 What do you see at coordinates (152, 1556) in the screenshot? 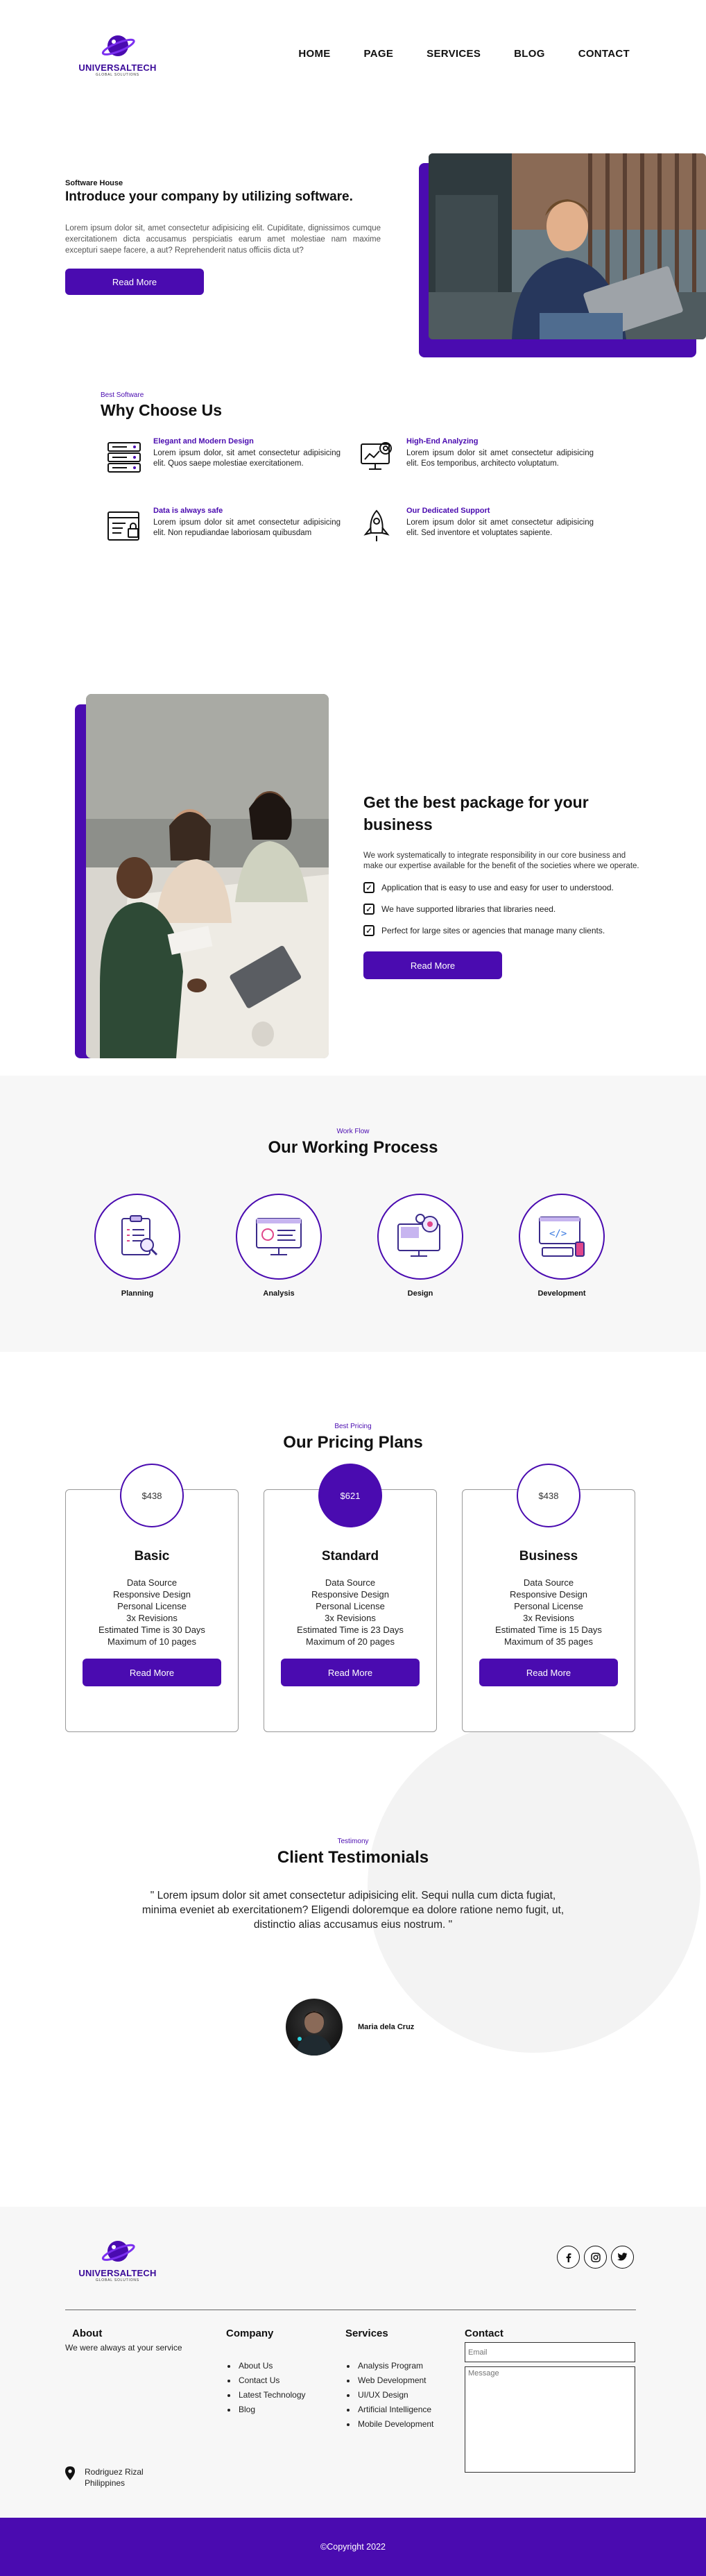
I see `plan-name: Basic` at bounding box center [152, 1556].